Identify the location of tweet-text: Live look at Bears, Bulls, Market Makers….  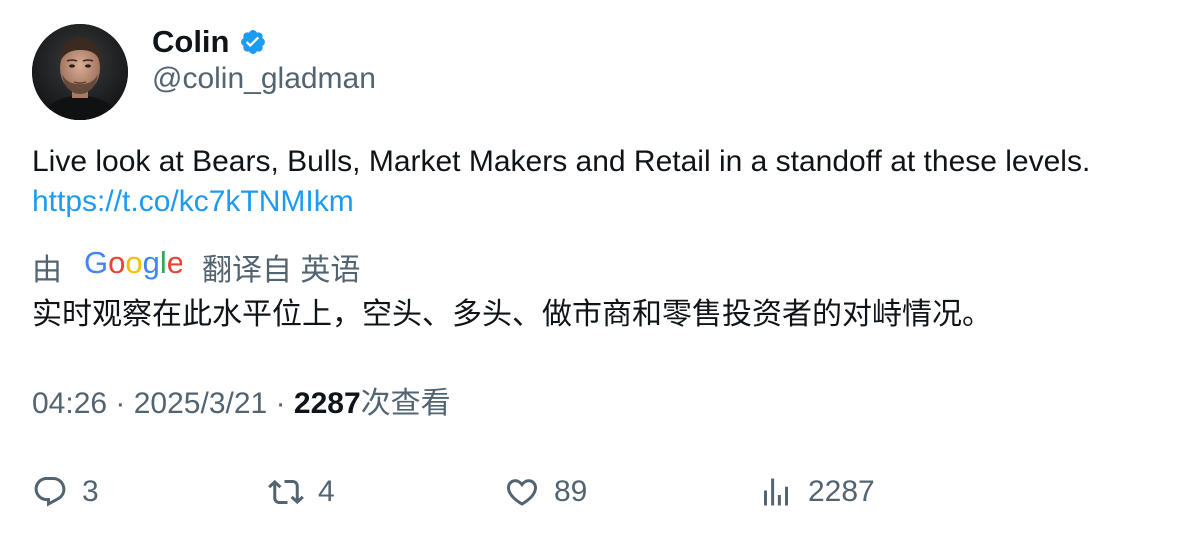
(561, 182).